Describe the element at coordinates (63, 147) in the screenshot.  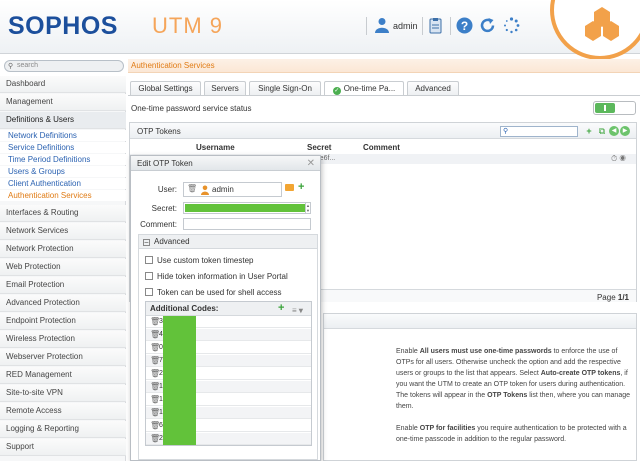
I see `sidebar-subitem-service-definitions: Service Definitions` at that location.